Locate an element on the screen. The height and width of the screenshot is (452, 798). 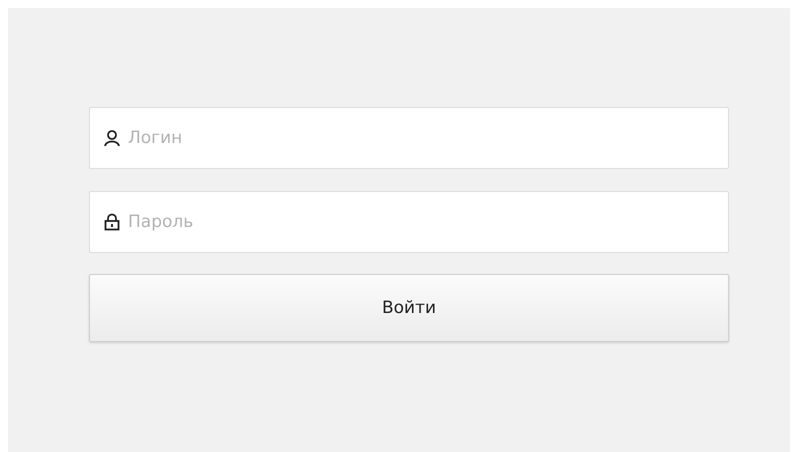
login-button: Войти is located at coordinates (409, 308).